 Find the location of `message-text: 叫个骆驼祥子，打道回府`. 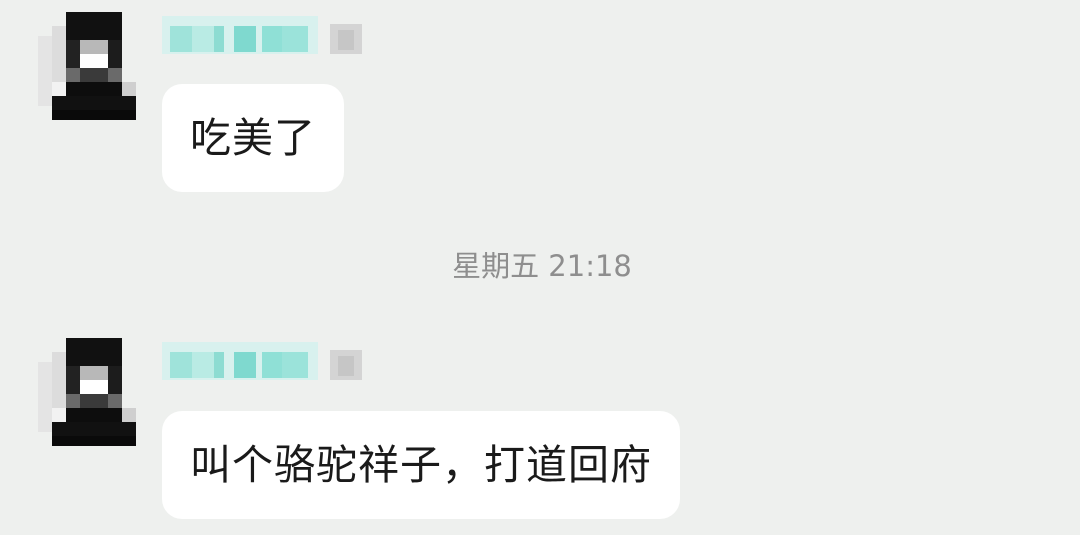

message-text: 叫个骆驼祥子，打道回府 is located at coordinates (421, 465).